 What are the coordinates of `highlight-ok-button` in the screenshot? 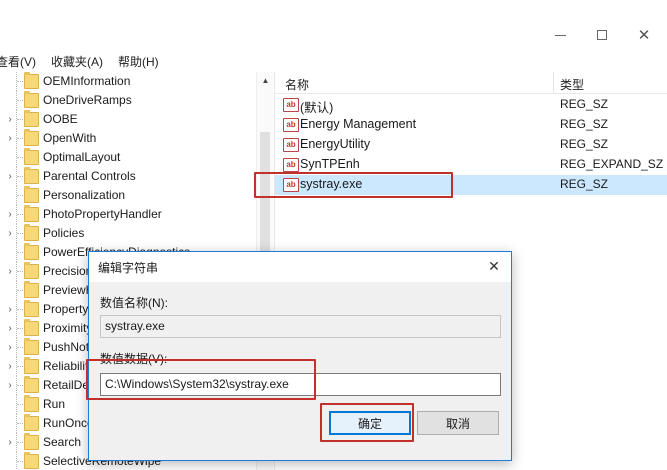 It's located at (367, 422).